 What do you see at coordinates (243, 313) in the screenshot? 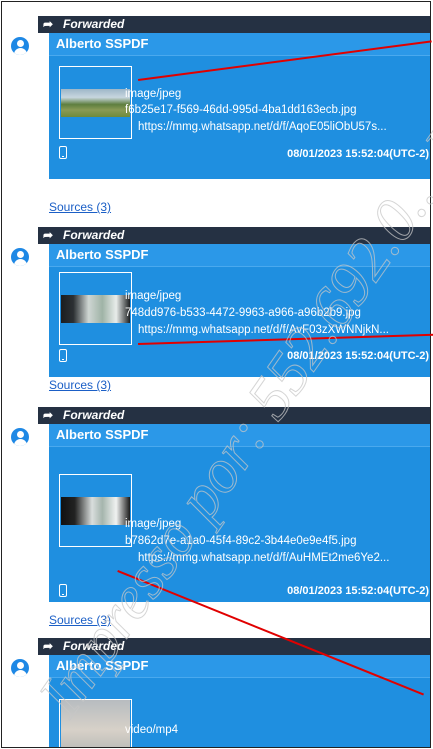
I see `file-name: 748dd976-b533-4472-9963-a966-a96b2b9.jpg` at bounding box center [243, 313].